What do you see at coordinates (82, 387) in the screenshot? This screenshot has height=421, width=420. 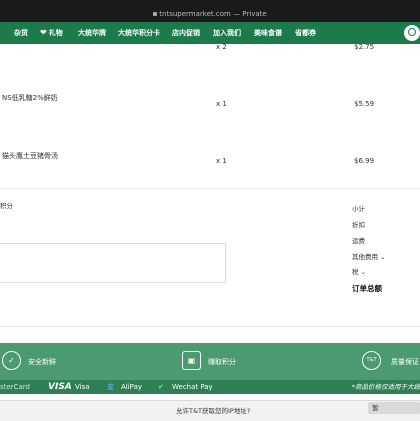 I see `visa-label: Visa` at bounding box center [82, 387].